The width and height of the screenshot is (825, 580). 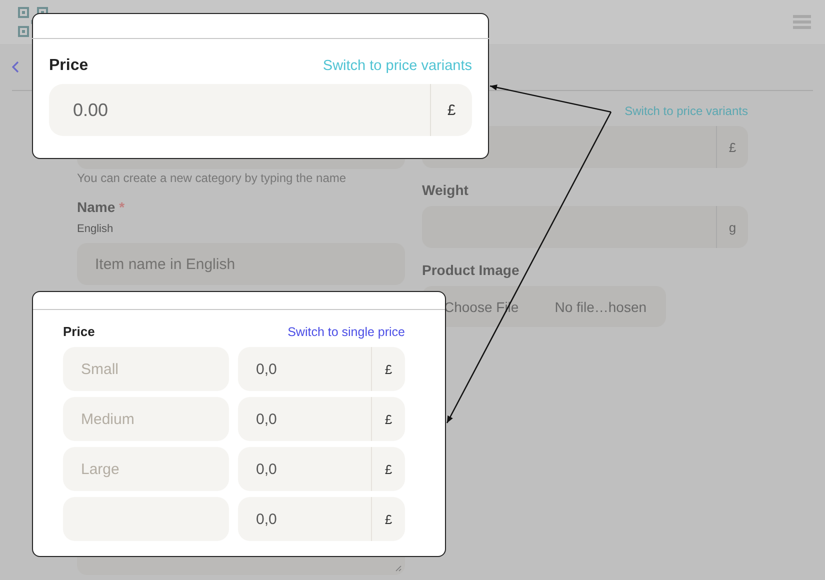 I want to click on price-field: 0.00 £, so click(x=260, y=110).